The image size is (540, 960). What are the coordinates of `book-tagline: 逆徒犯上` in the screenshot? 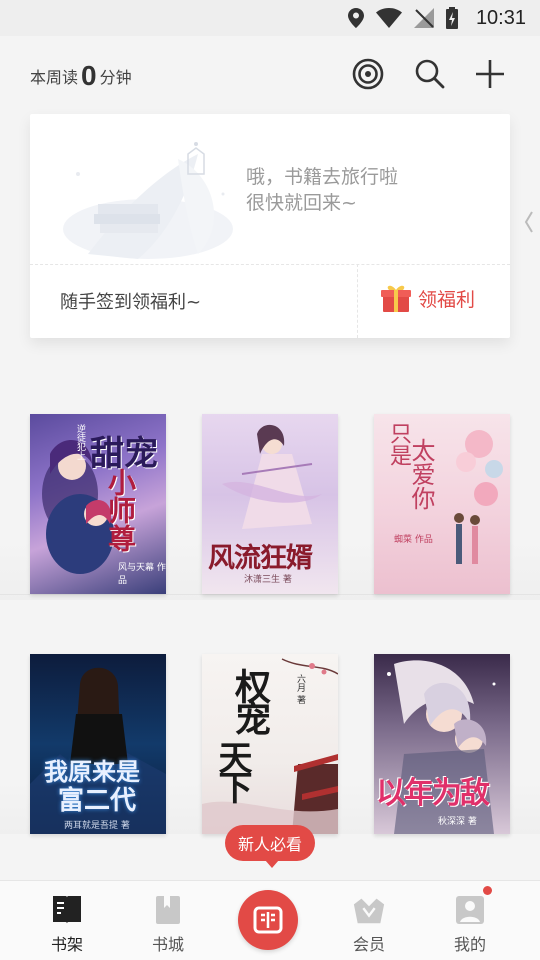 It's located at (80, 442).